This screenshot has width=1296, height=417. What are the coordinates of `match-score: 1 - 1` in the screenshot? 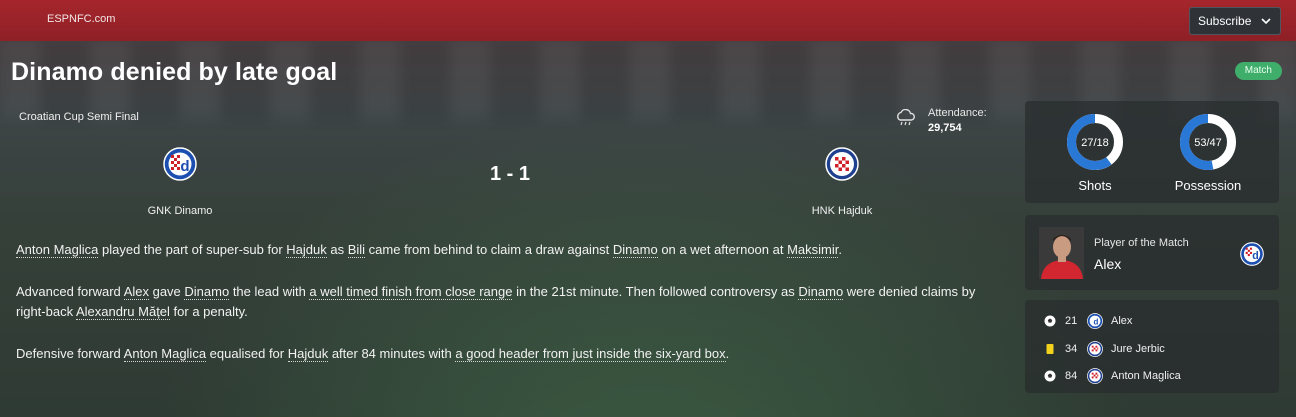 It's located at (510, 174).